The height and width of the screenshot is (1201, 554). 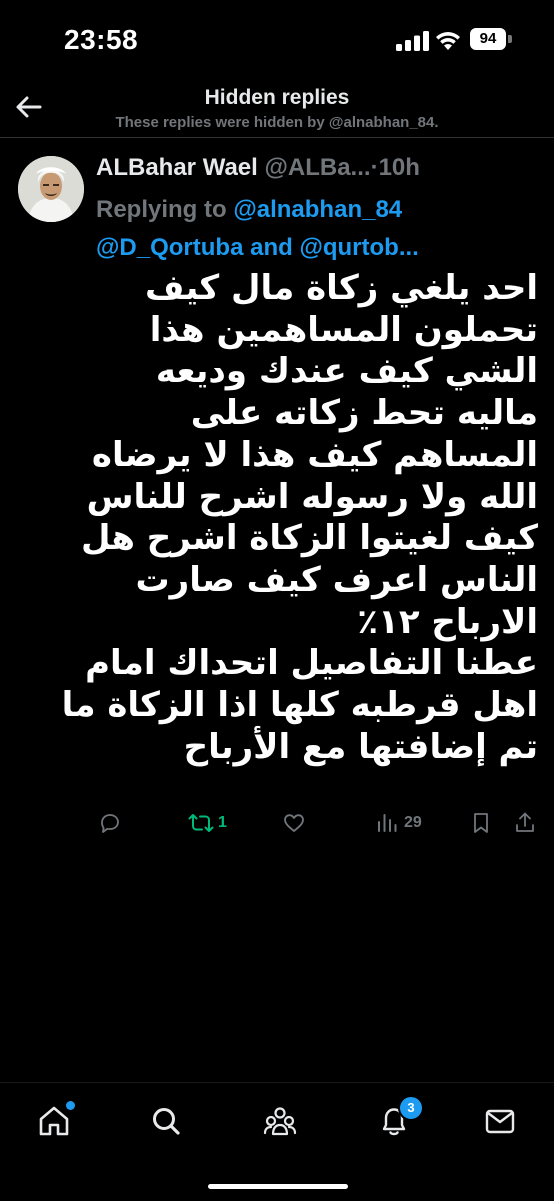 I want to click on nav-home, so click(x=55, y=1120).